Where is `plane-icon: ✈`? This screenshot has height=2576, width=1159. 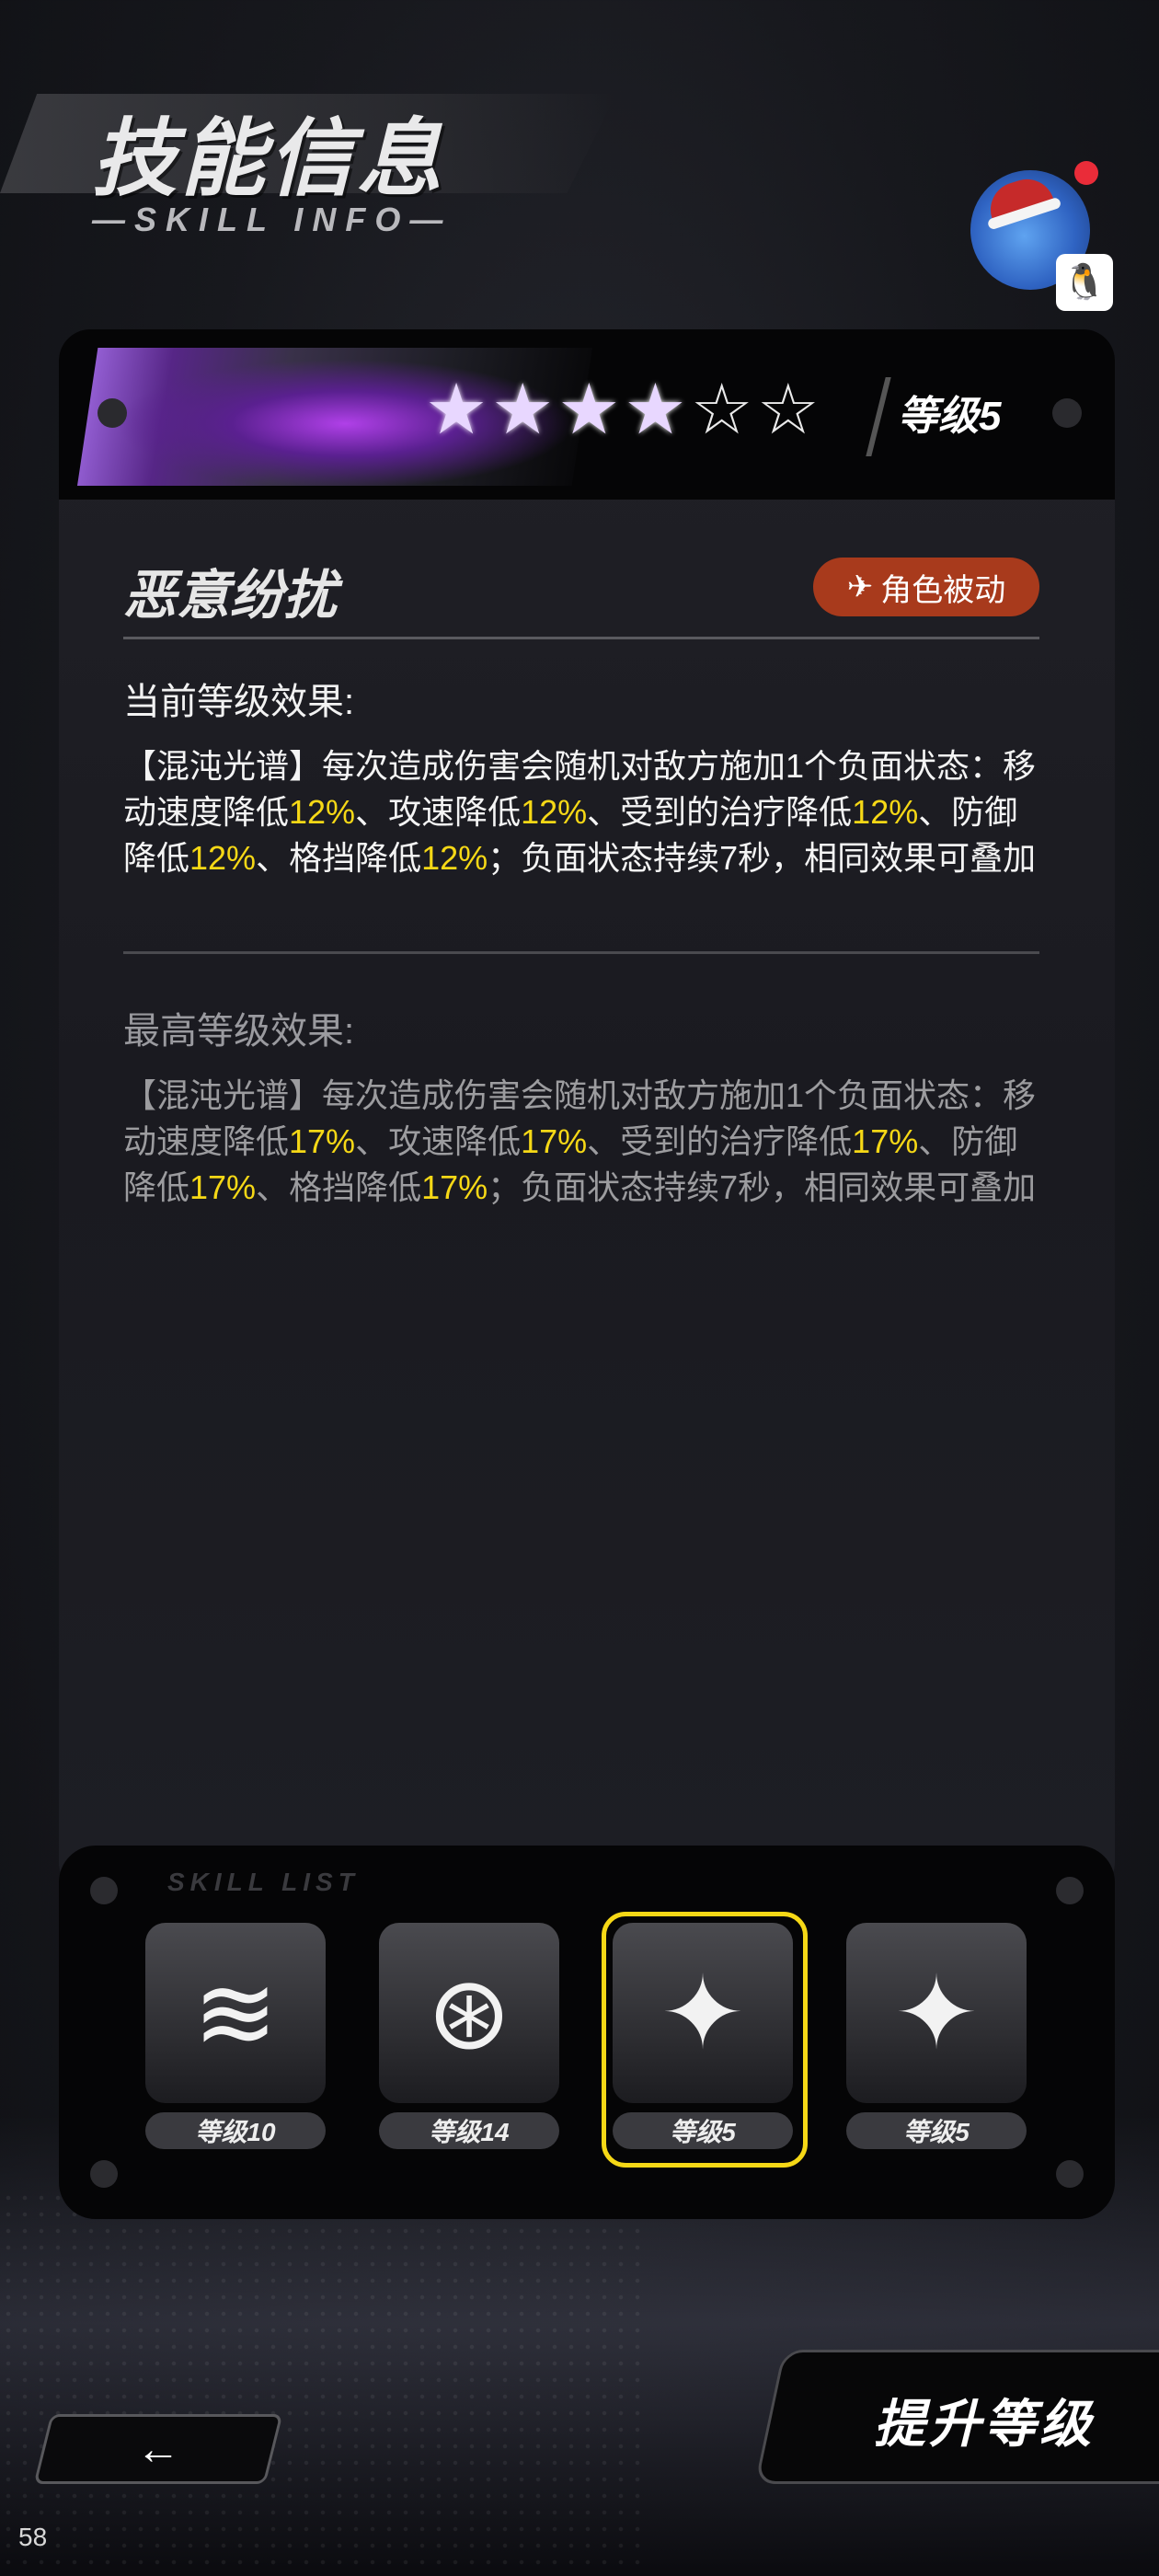
plane-icon: ✈ is located at coordinates (860, 586).